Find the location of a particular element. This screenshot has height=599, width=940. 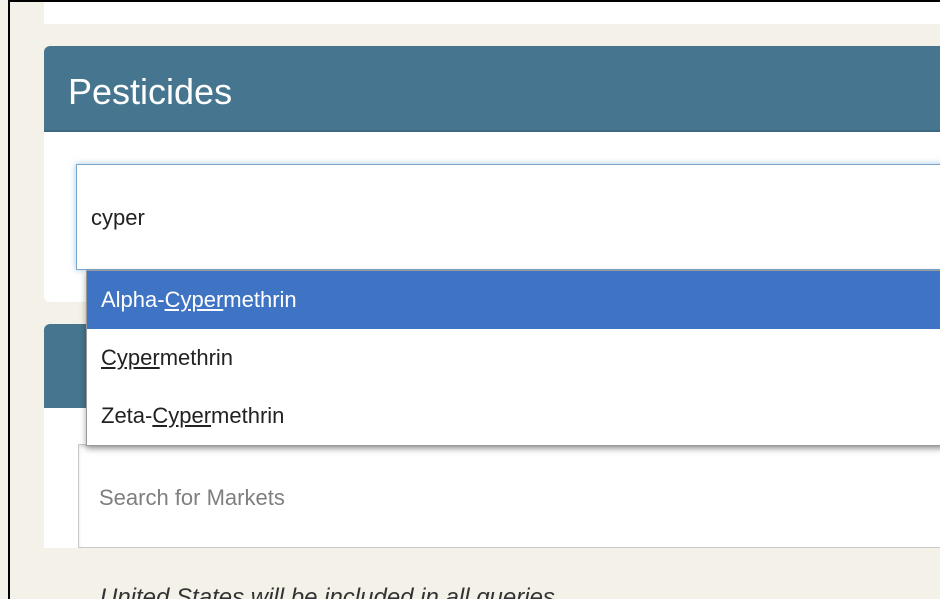

suggestion-alpha-cypermethrin: Alpha-Cypermethrin is located at coordinates (513, 300).